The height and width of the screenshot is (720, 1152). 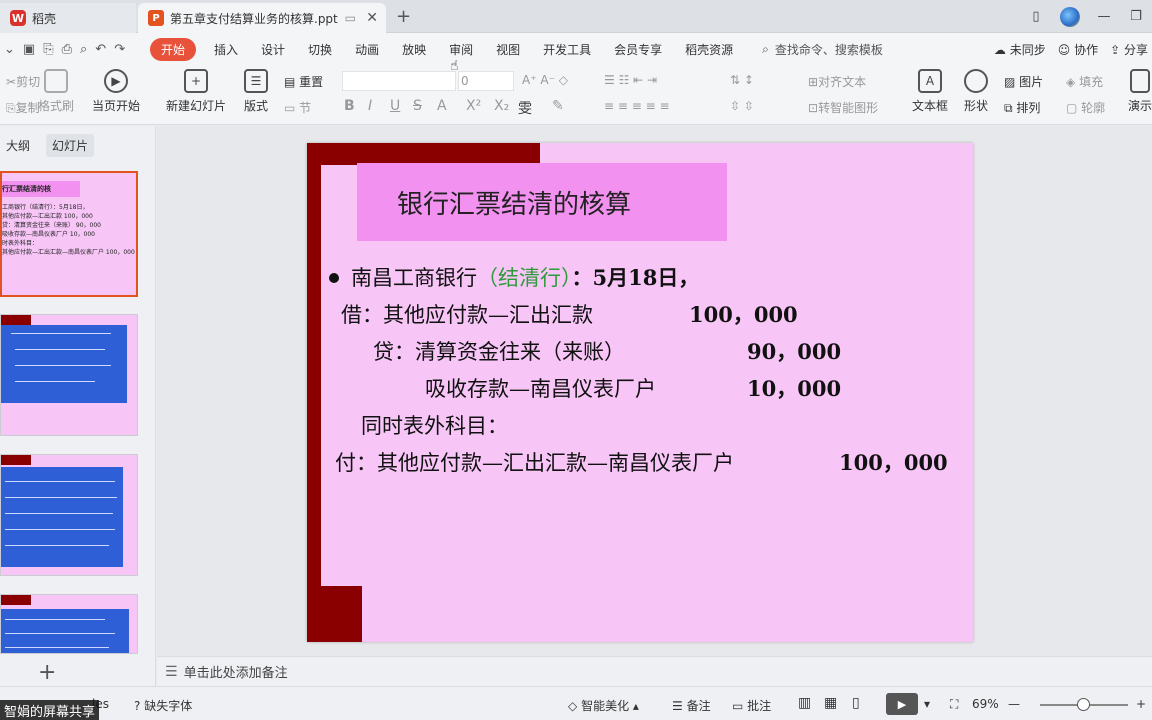 What do you see at coordinates (742, 80) in the screenshot?
I see `text-direction-button: ⇅ ↕` at bounding box center [742, 80].